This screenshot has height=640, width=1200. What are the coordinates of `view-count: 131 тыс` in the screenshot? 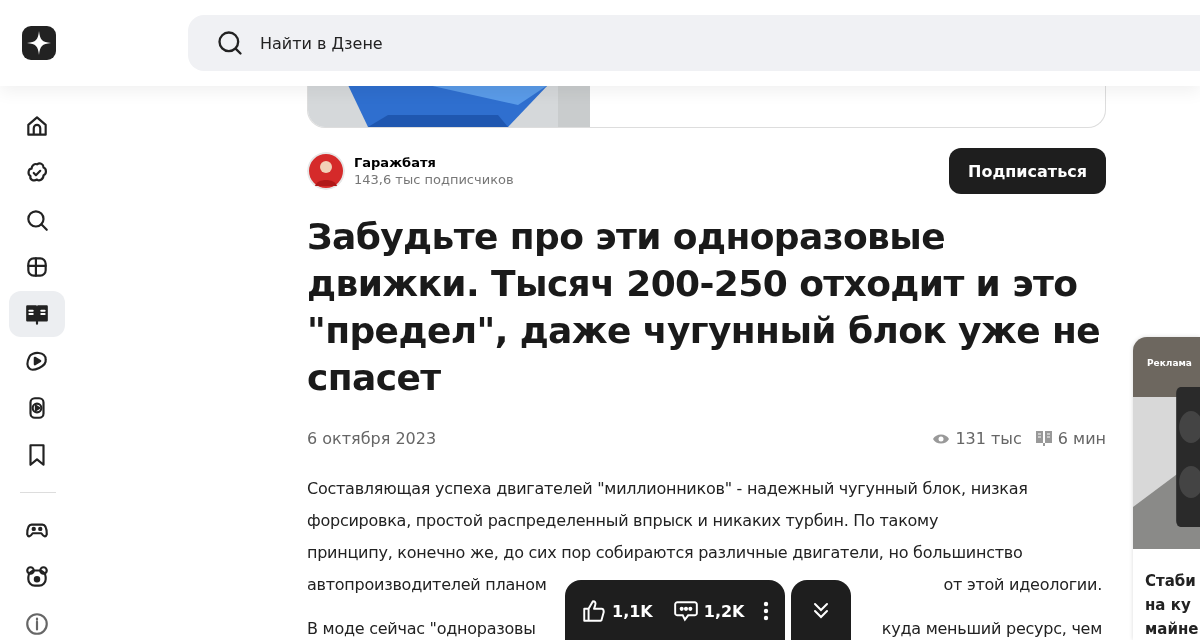 It's located at (988, 438).